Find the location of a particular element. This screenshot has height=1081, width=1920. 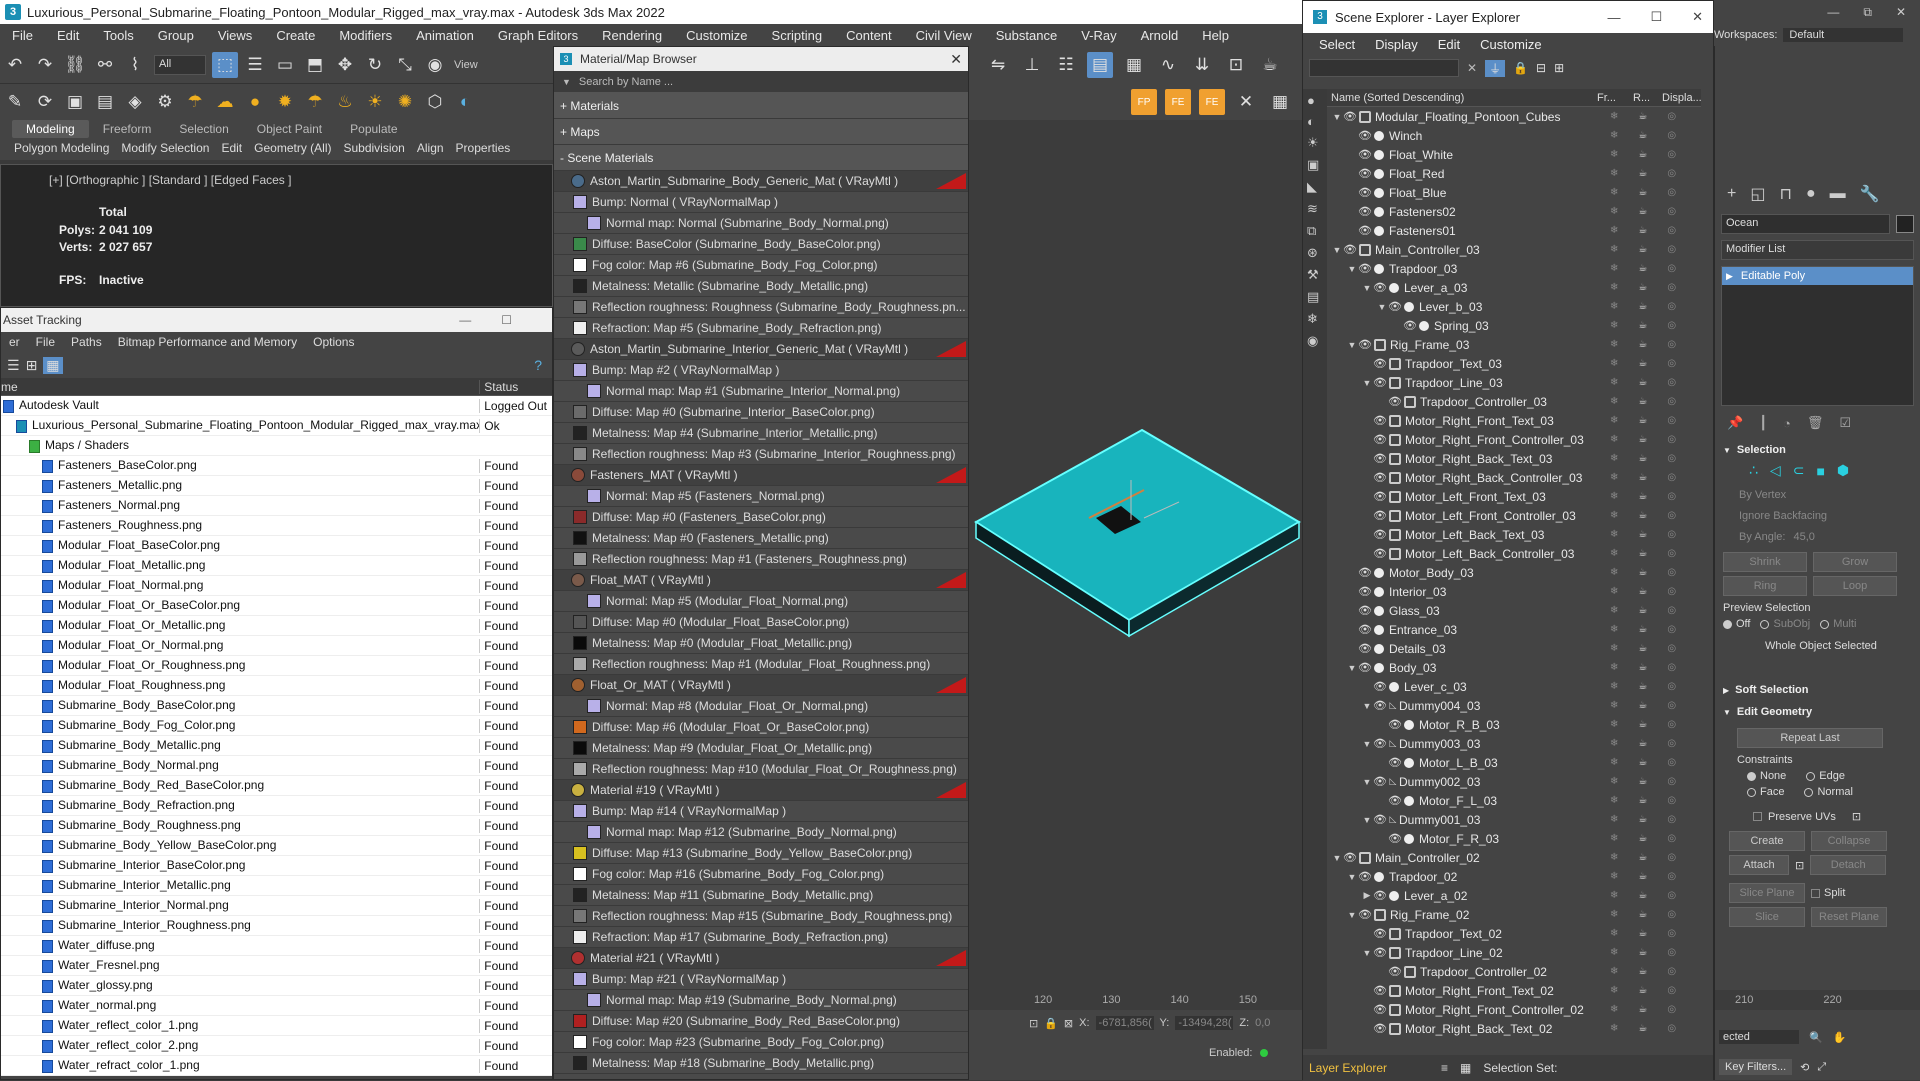

grow-button: Grow is located at coordinates (1855, 562).